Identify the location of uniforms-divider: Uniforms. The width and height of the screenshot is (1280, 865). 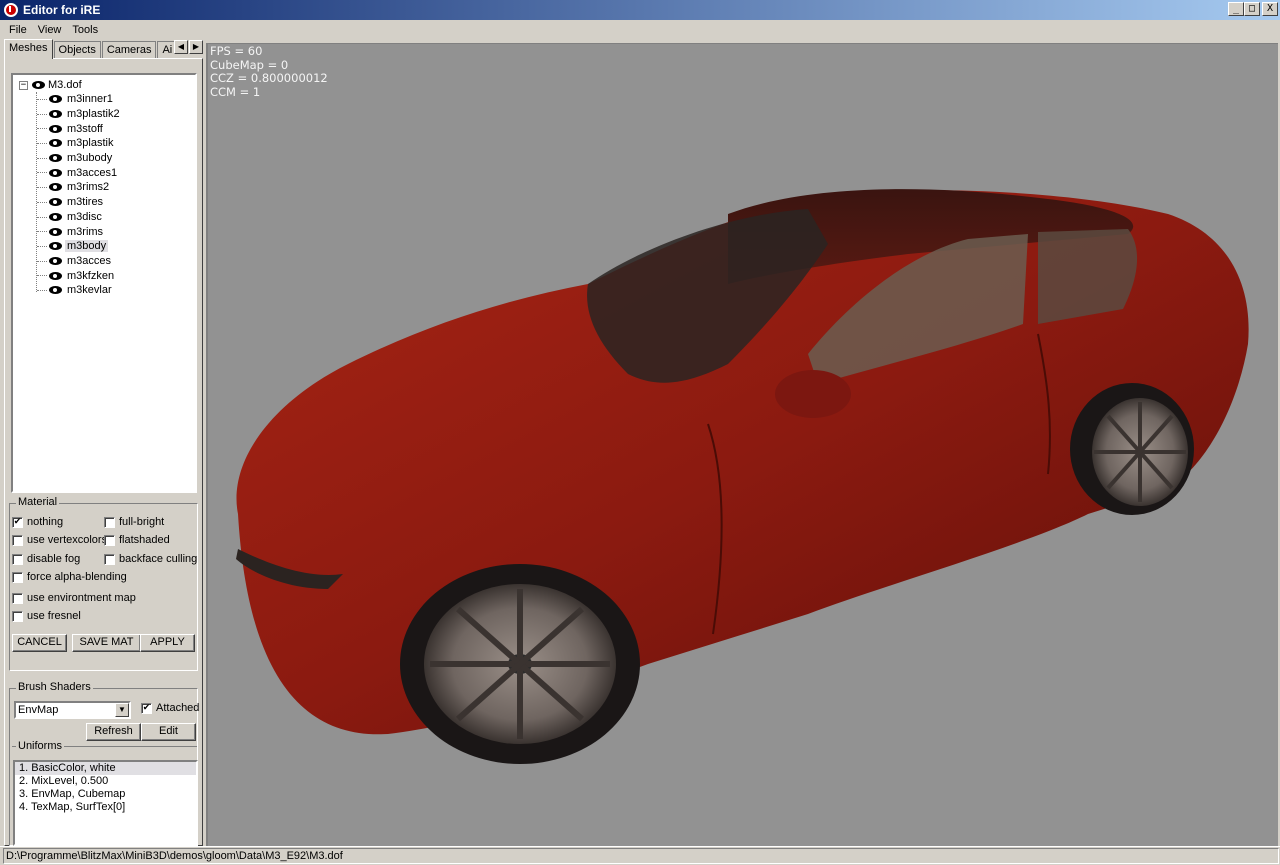
(104, 746).